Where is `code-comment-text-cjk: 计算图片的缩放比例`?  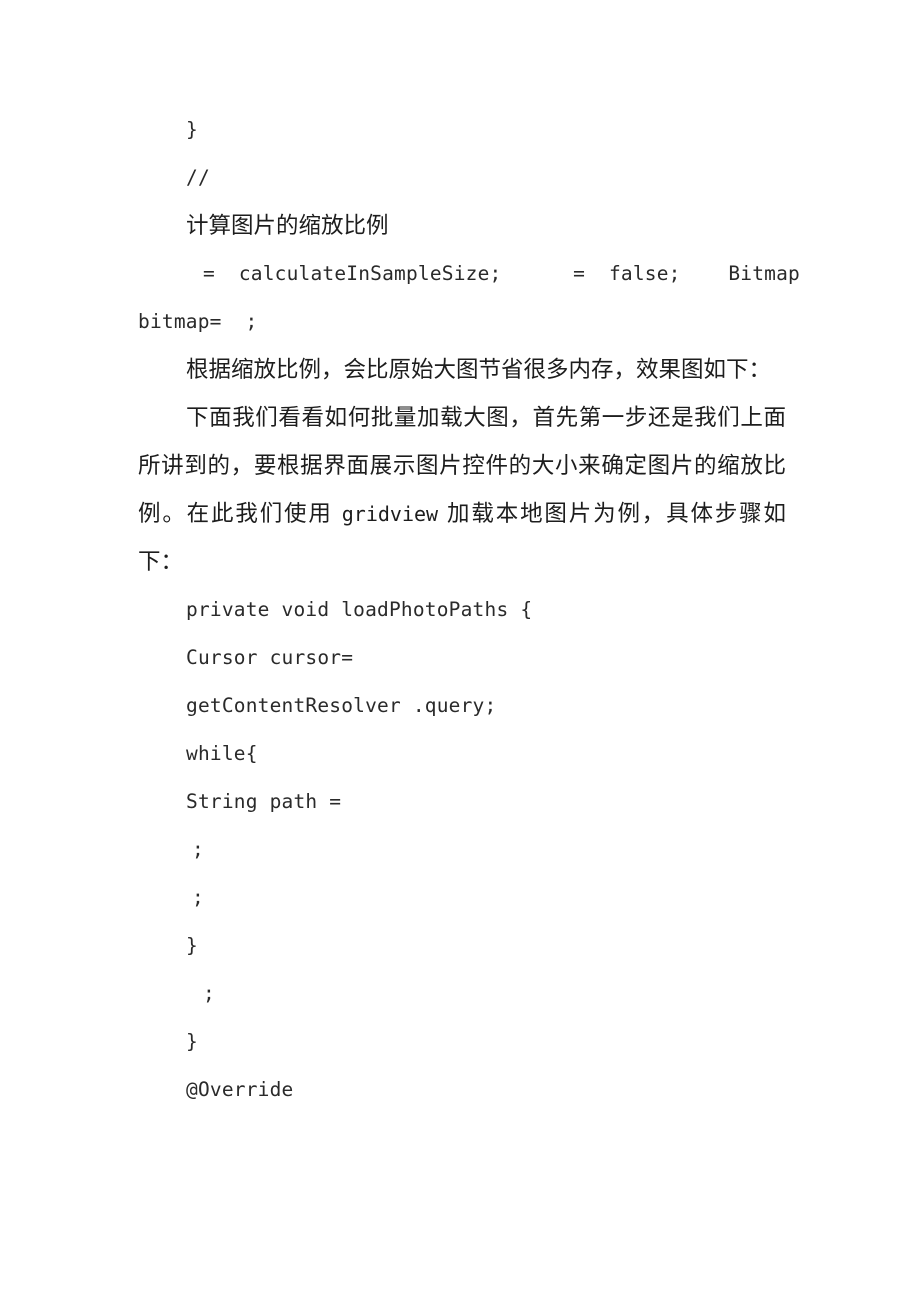 code-comment-text-cjk: 计算图片的缩放比例 is located at coordinates (287, 226).